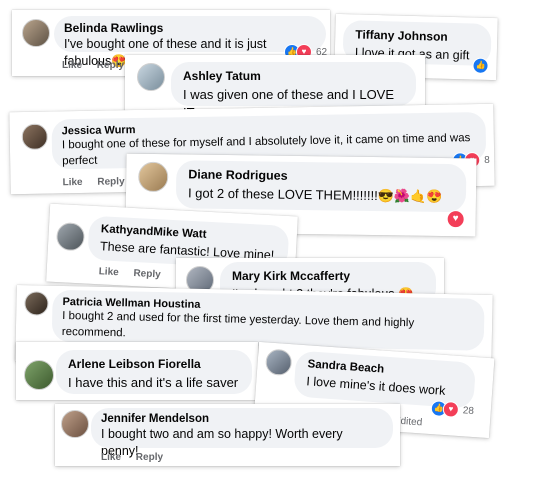 This screenshot has height=488, width=535. What do you see at coordinates (487, 160) in the screenshot?
I see `reaction-count: 8` at bounding box center [487, 160].